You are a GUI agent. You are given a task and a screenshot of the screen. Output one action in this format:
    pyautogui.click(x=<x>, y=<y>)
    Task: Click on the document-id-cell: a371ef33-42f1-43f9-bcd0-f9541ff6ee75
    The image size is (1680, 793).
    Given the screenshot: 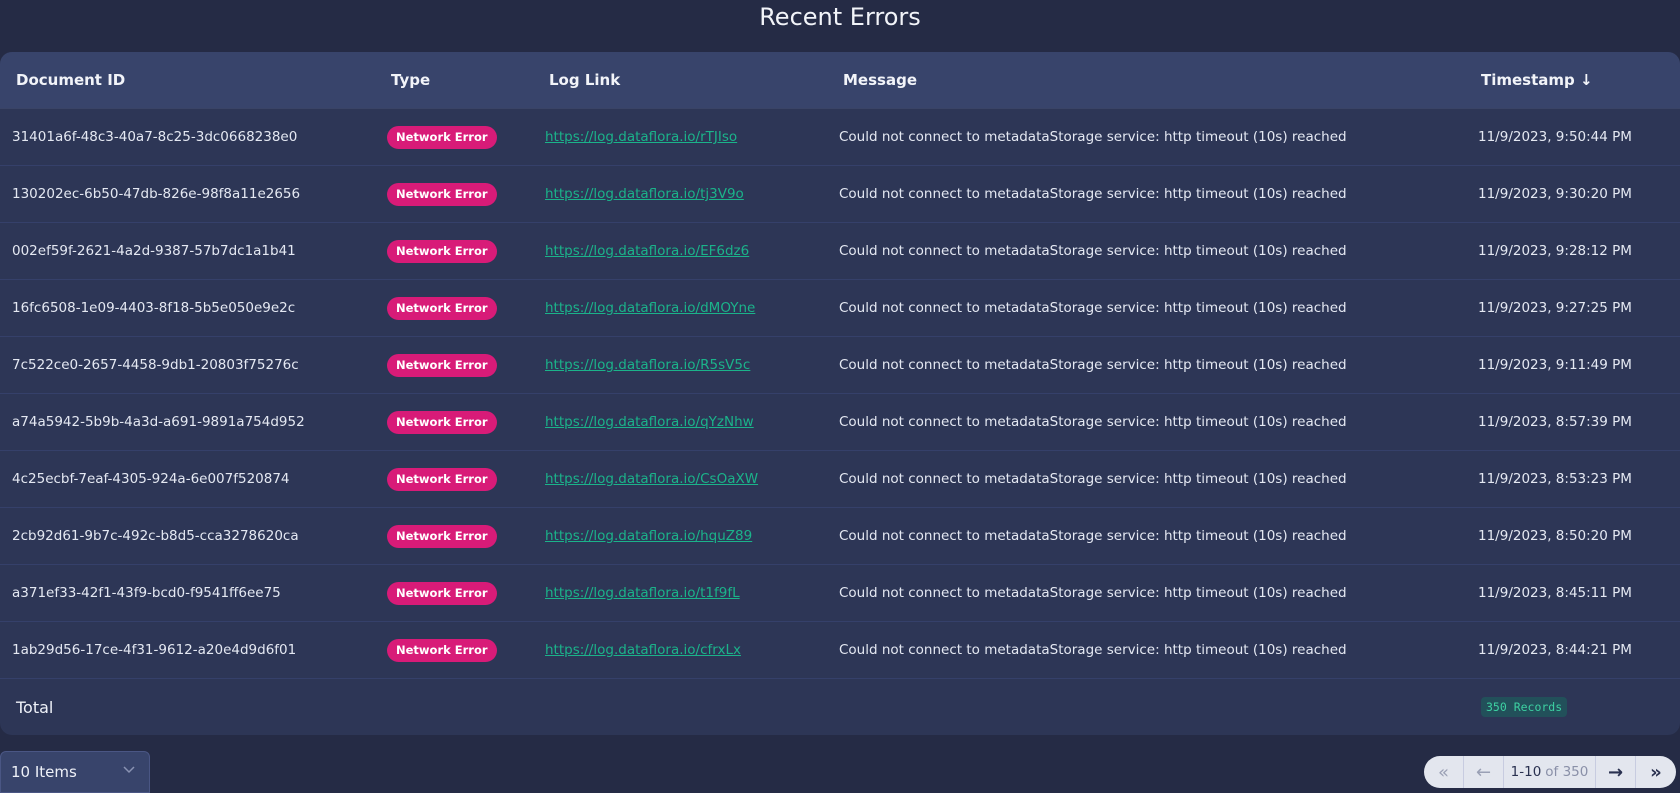 What is the action you would take?
    pyautogui.click(x=146, y=593)
    